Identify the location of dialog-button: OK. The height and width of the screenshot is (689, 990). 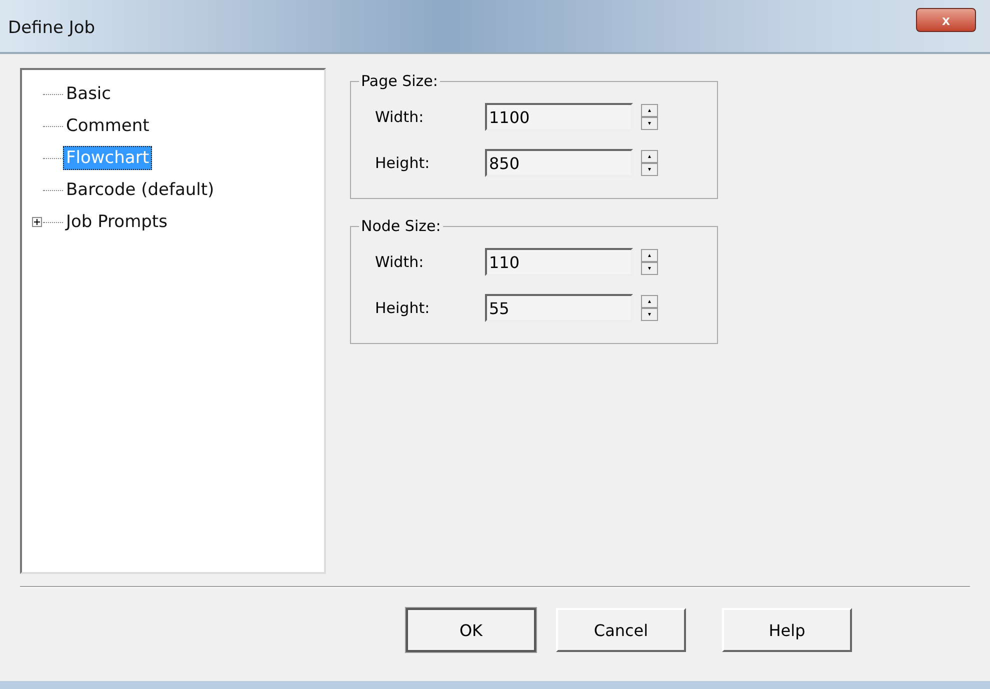
(471, 630).